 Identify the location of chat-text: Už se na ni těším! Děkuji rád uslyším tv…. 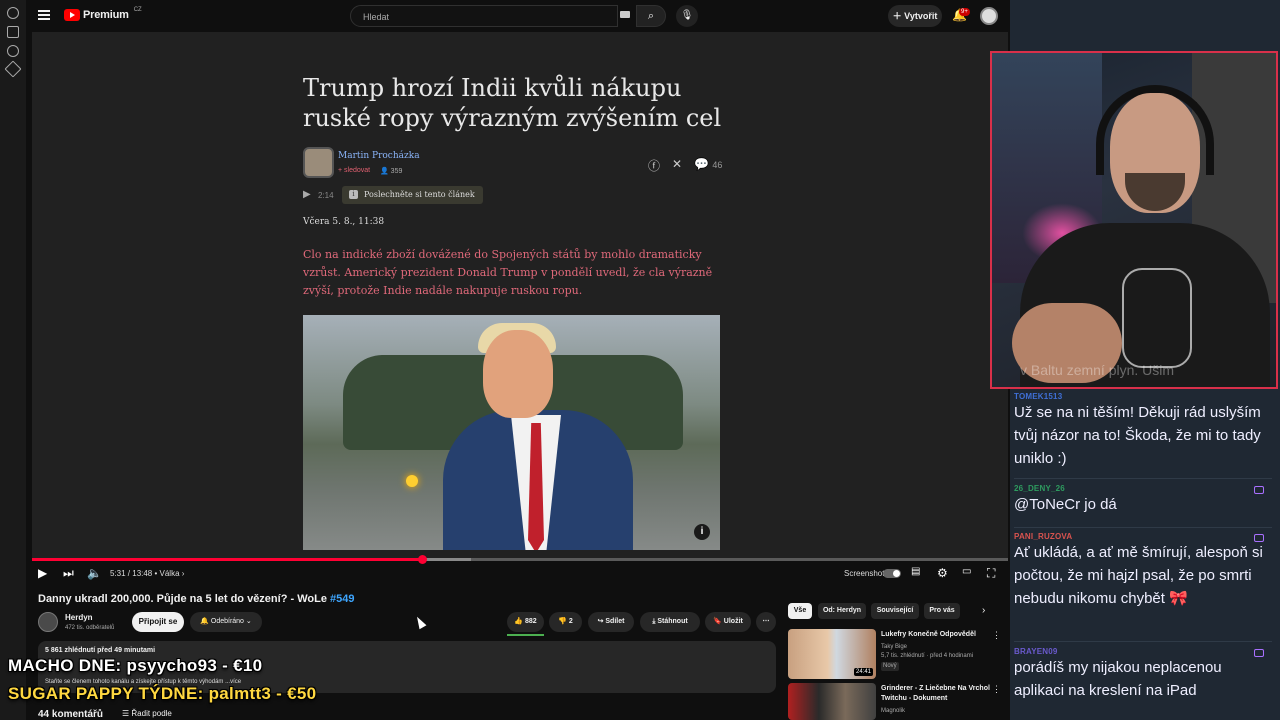
(1137, 435).